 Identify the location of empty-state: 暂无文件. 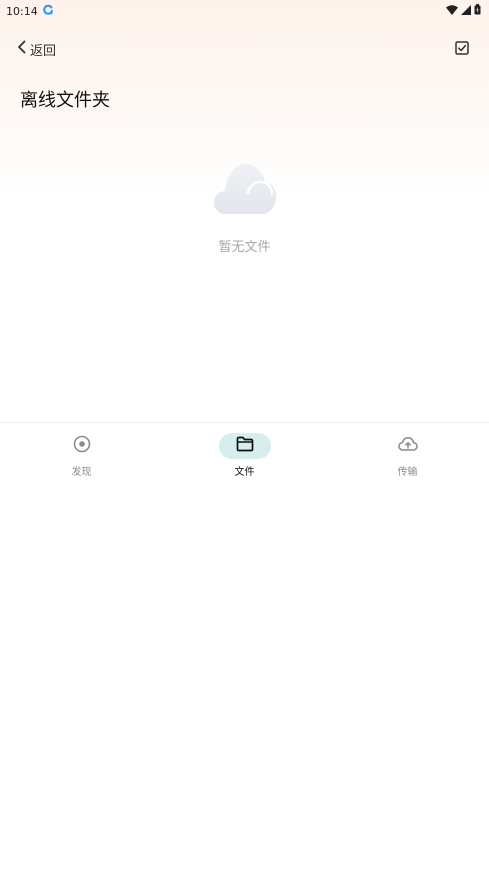
(244, 207).